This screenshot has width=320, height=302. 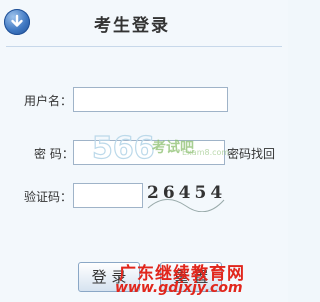 I want to click on captcha-input, so click(x=108, y=195).